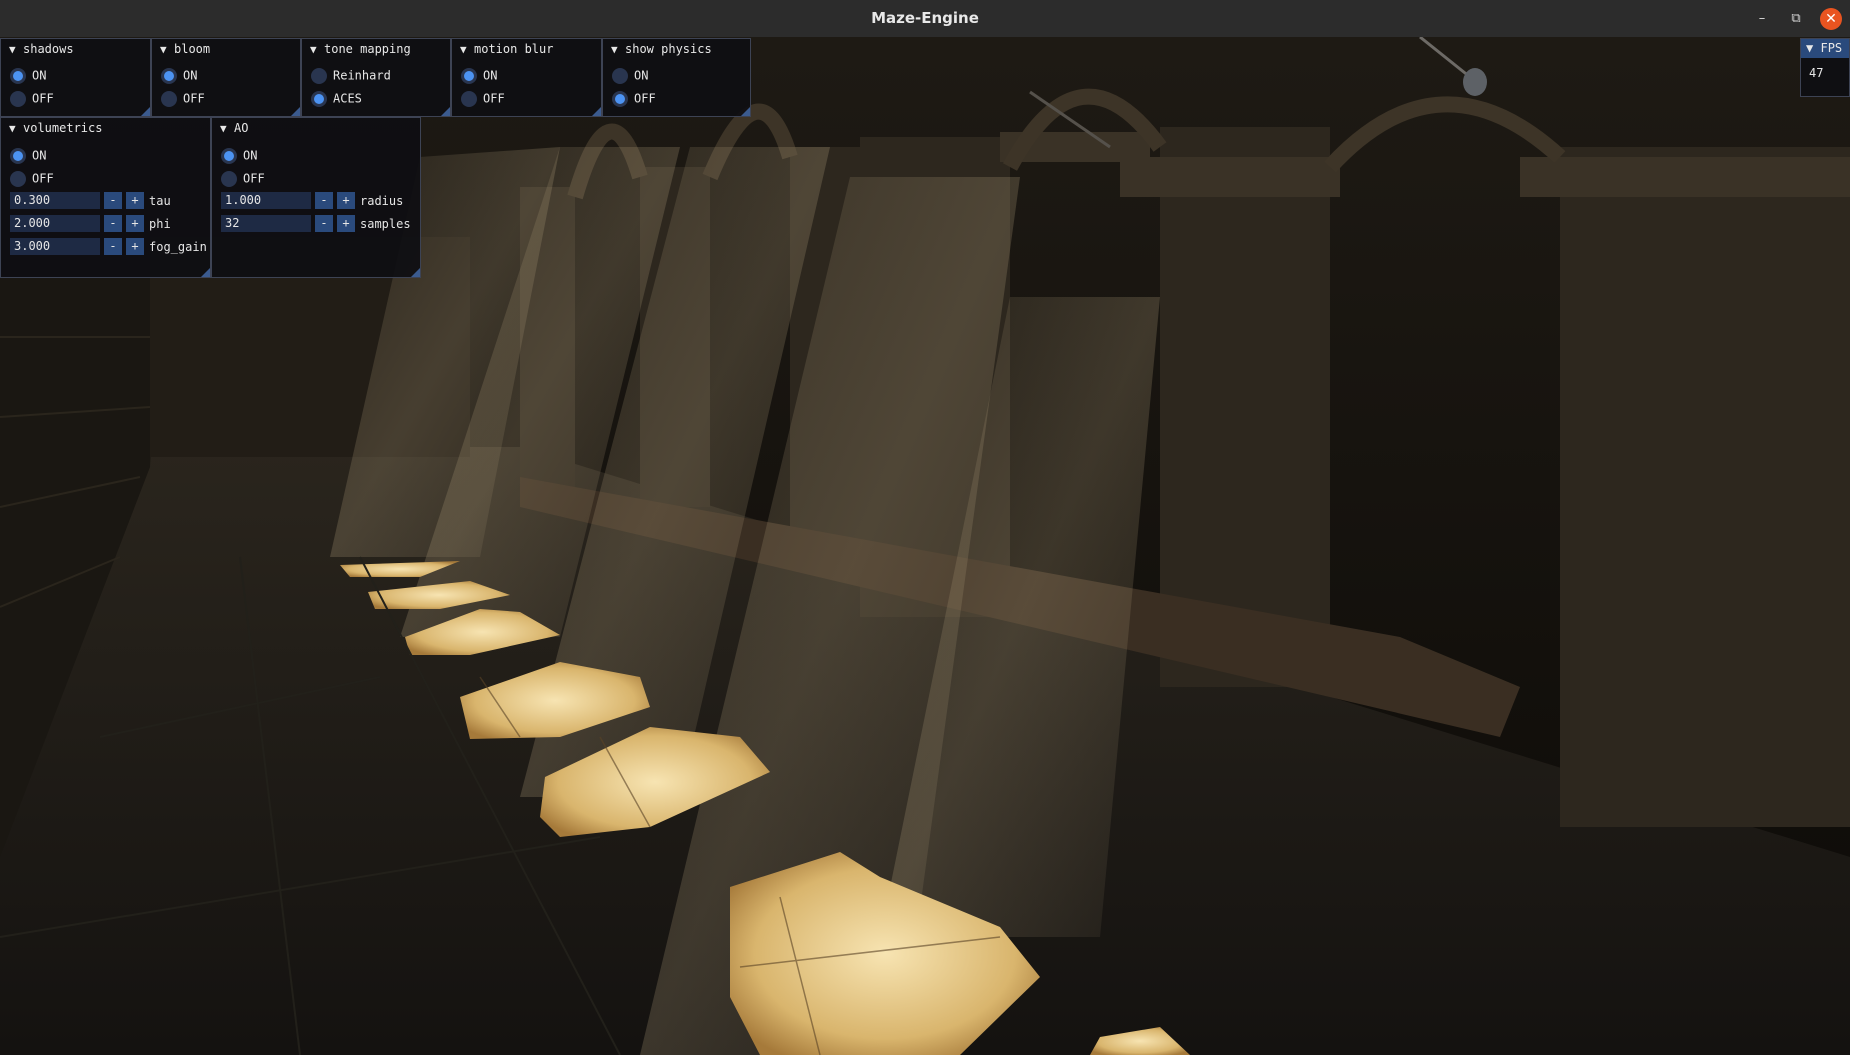  What do you see at coordinates (1825, 67) in the screenshot?
I see `panel-fps: ▼ FPS 47` at bounding box center [1825, 67].